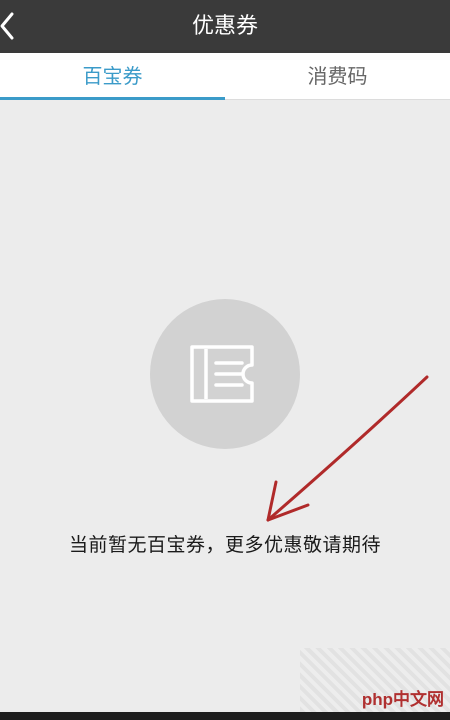  Describe the element at coordinates (225, 716) in the screenshot. I see `bottom-edge` at that location.